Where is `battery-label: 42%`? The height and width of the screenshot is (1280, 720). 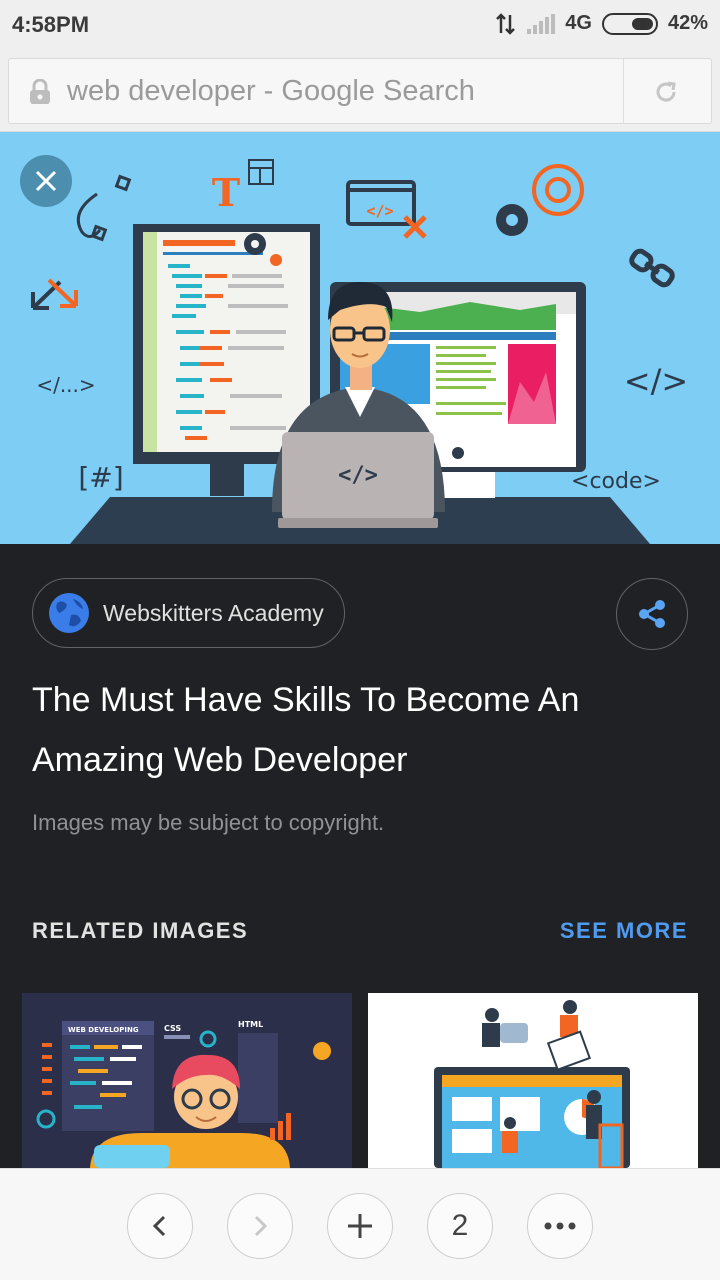 battery-label: 42% is located at coordinates (687, 23).